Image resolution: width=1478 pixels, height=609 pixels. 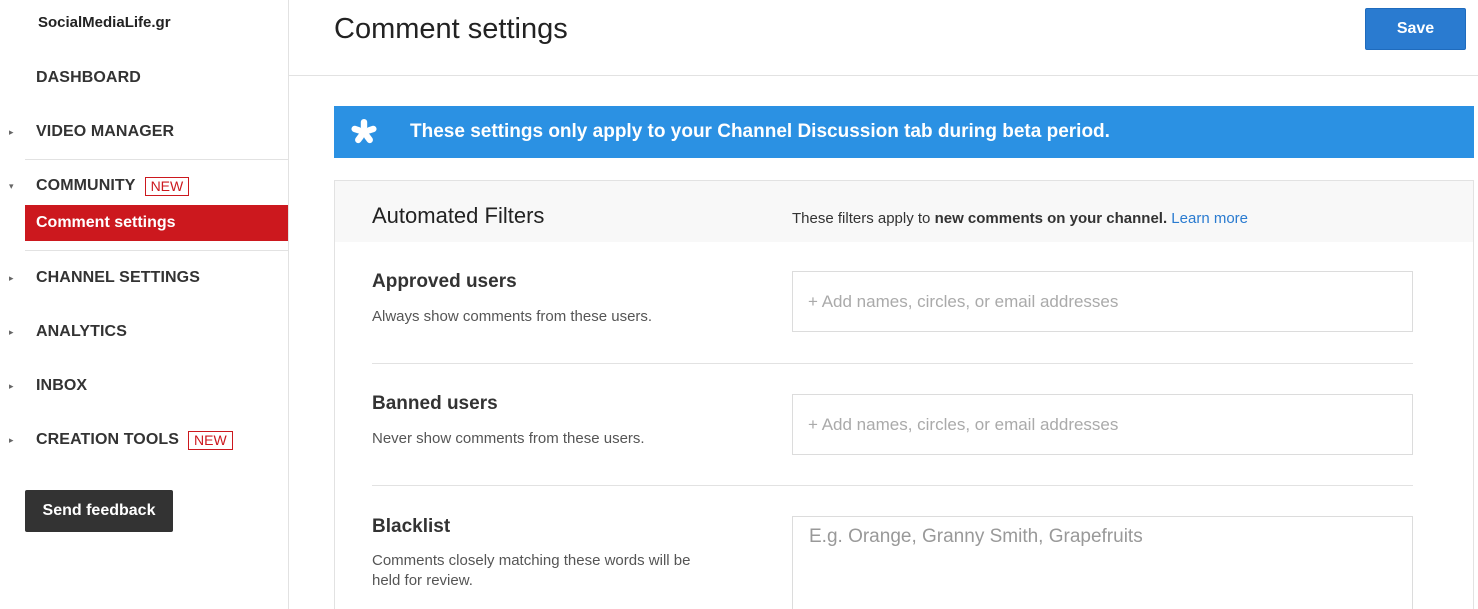 What do you see at coordinates (1051, 218) in the screenshot?
I see `panel-description-bold: new comments on your channel.` at bounding box center [1051, 218].